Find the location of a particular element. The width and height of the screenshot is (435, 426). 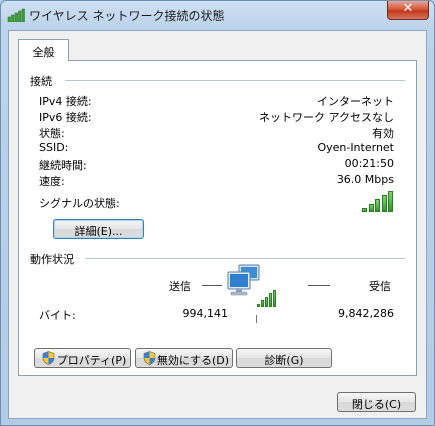

disable-button-label: 無効にする(D) is located at coordinates (193, 360).